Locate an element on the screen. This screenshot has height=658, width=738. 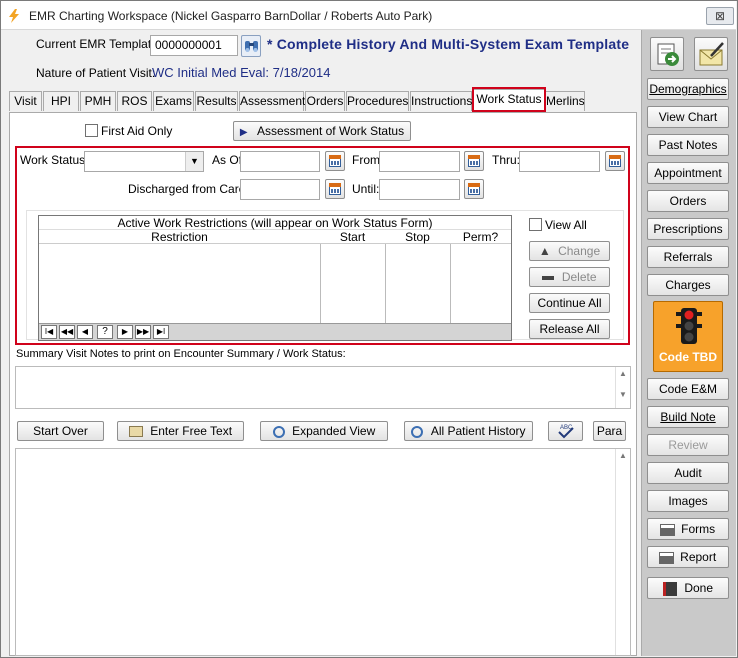
scroll-down-icon: ▼ is located at coordinates (623, 394).